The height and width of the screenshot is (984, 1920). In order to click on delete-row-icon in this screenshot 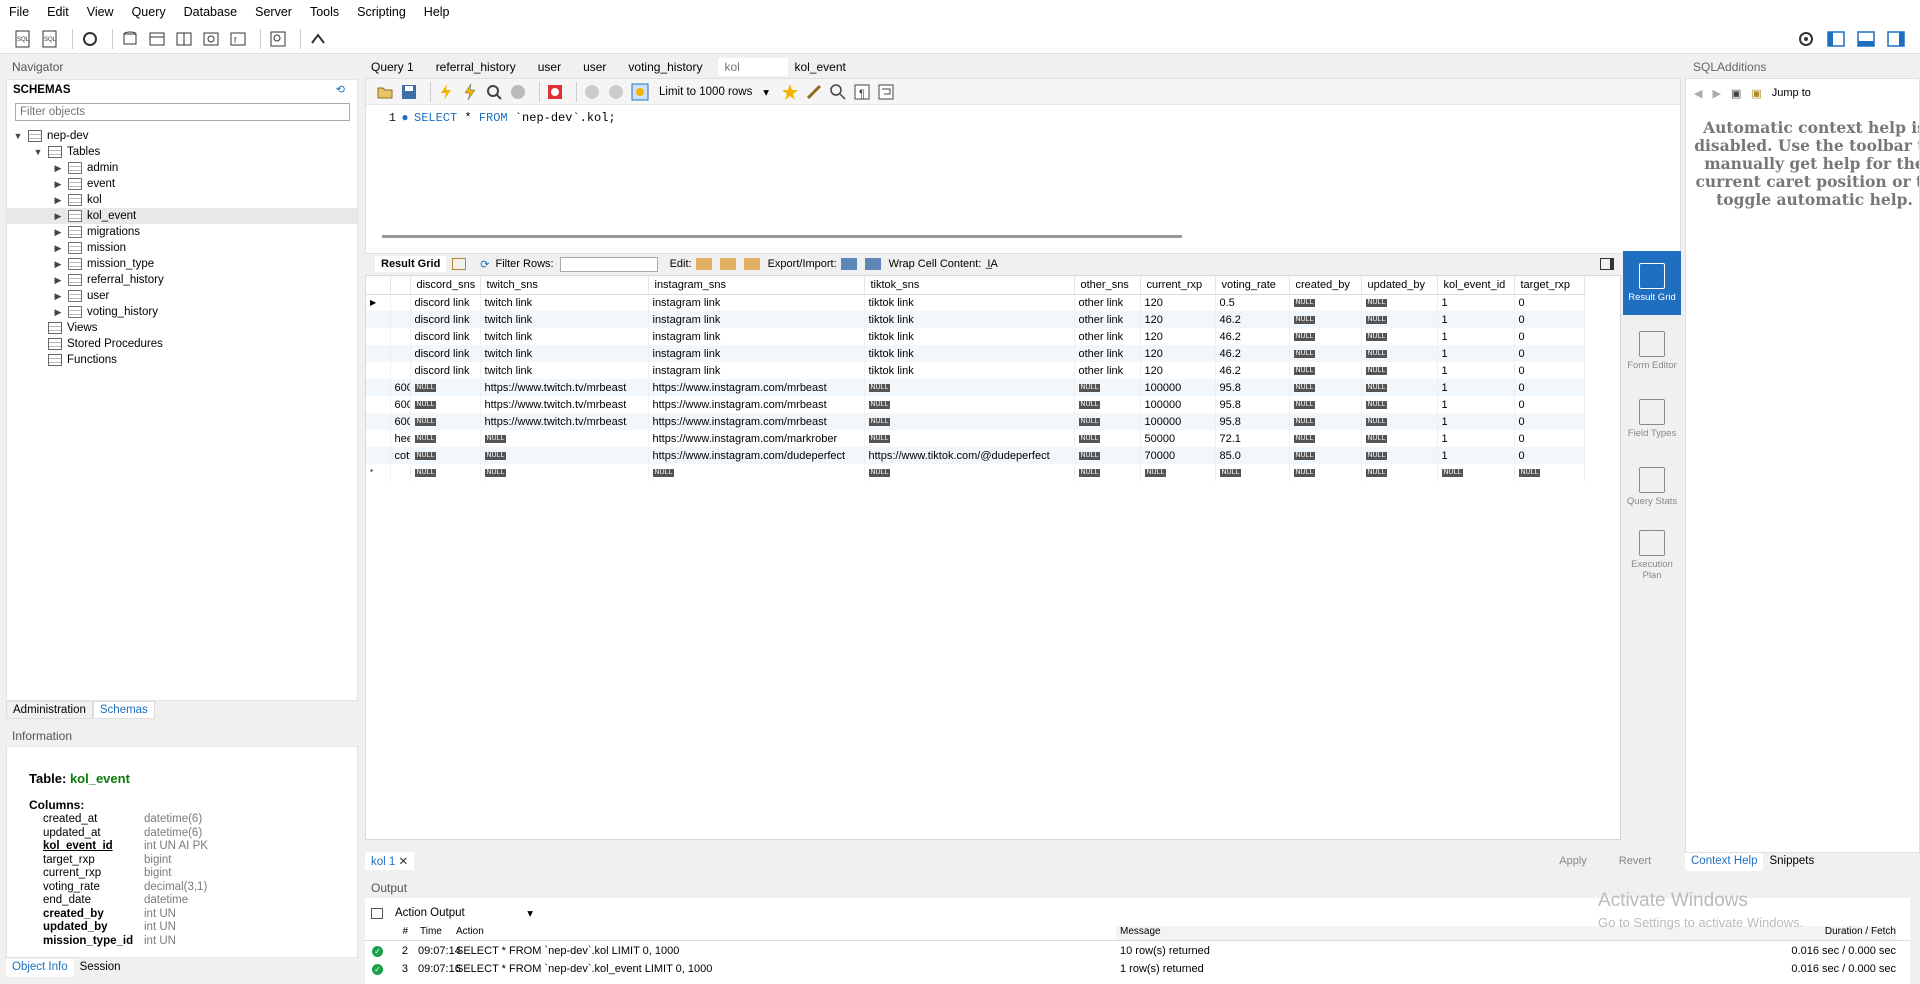, I will do `click(751, 264)`.